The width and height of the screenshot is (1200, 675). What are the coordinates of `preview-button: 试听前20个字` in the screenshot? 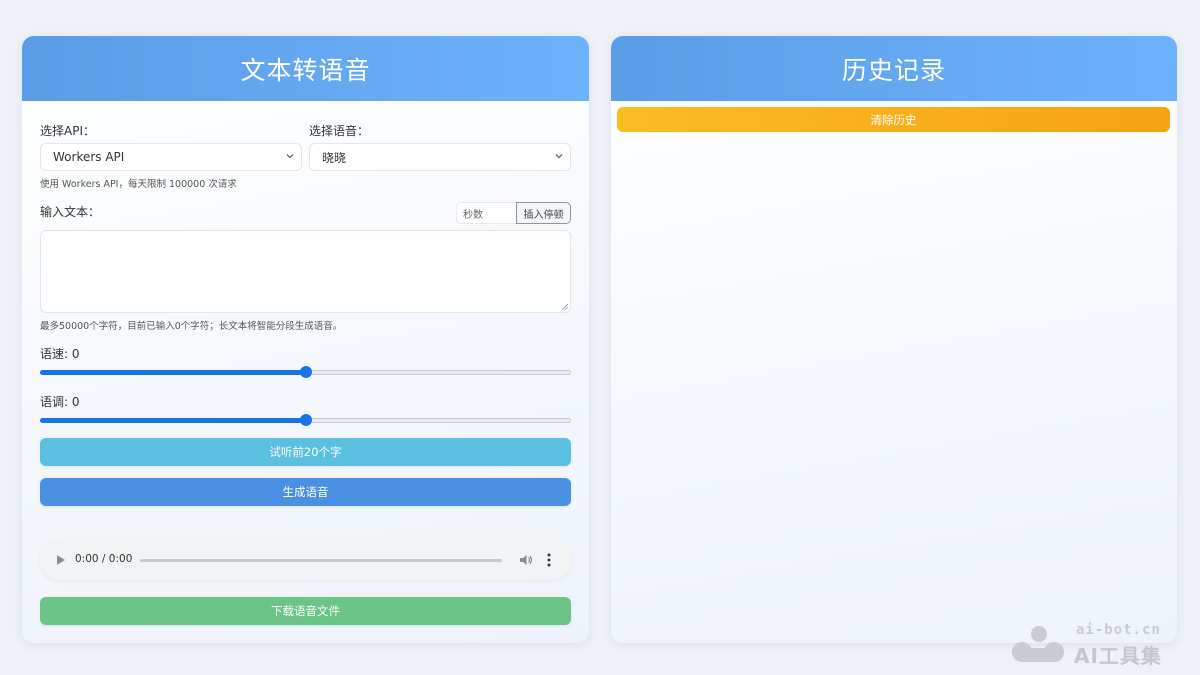 It's located at (305, 452).